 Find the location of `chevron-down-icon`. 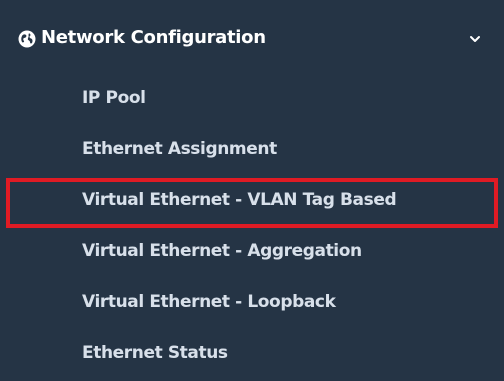

chevron-down-icon is located at coordinates (475, 39).